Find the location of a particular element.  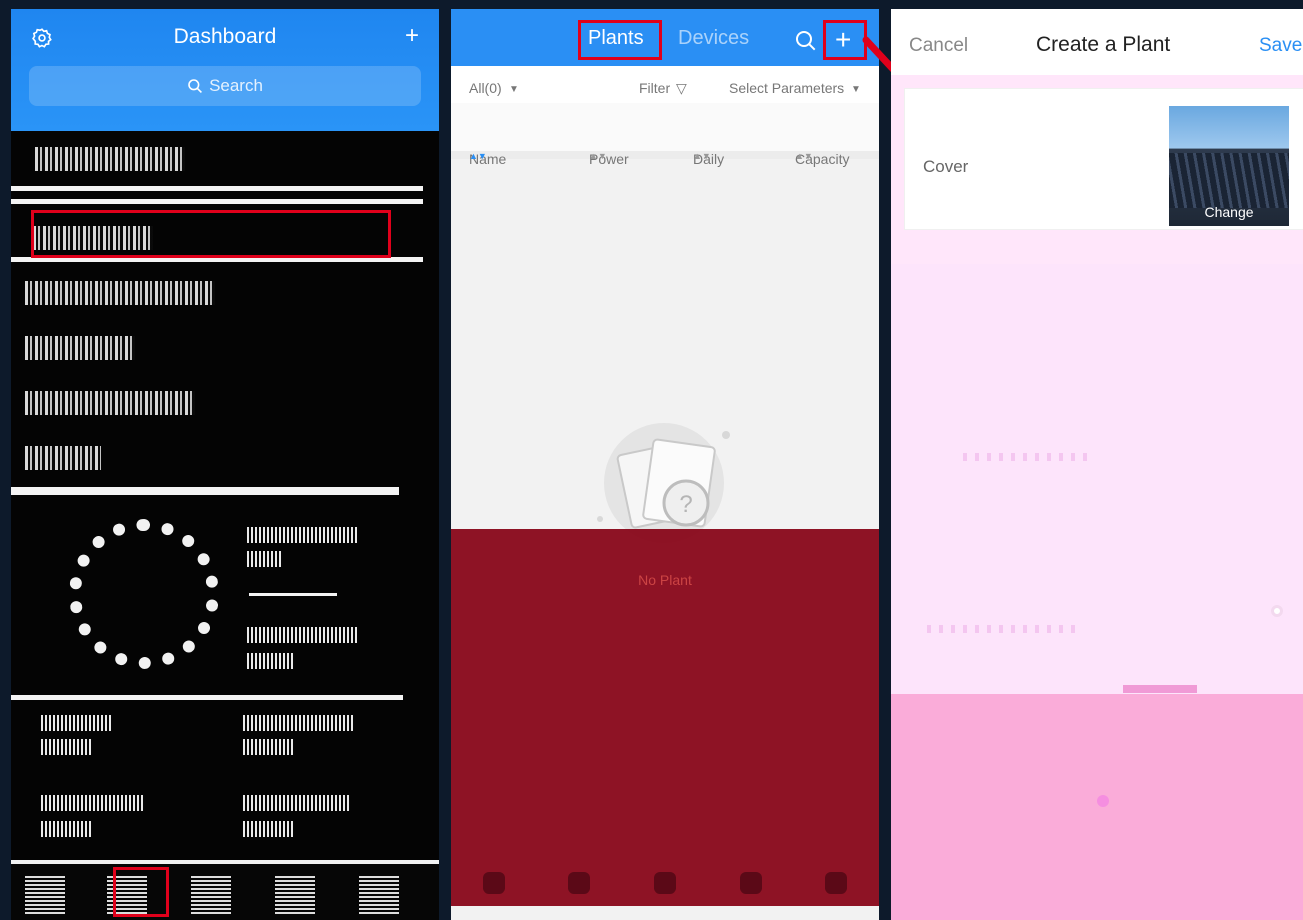

form-area is located at coordinates (1097, 807).